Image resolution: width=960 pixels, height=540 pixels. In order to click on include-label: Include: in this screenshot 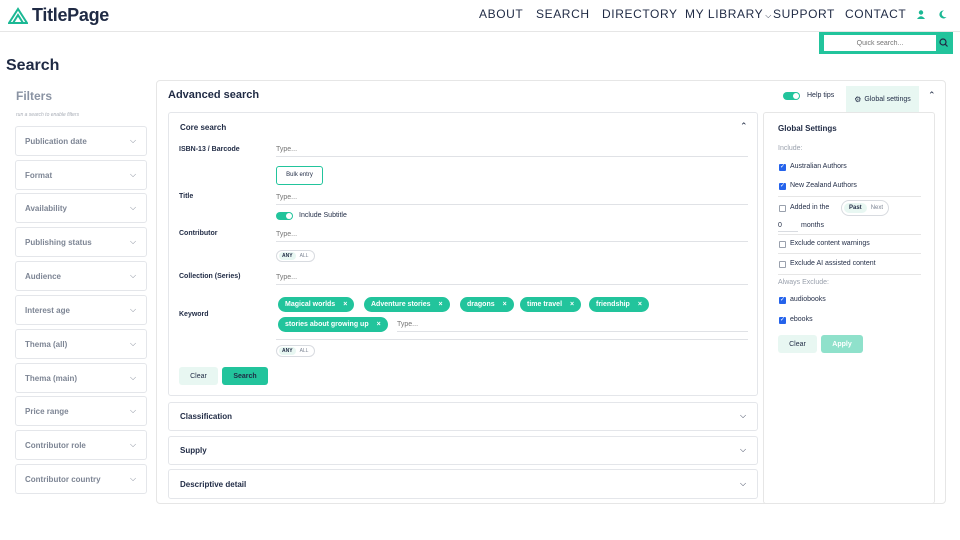, I will do `click(790, 148)`.